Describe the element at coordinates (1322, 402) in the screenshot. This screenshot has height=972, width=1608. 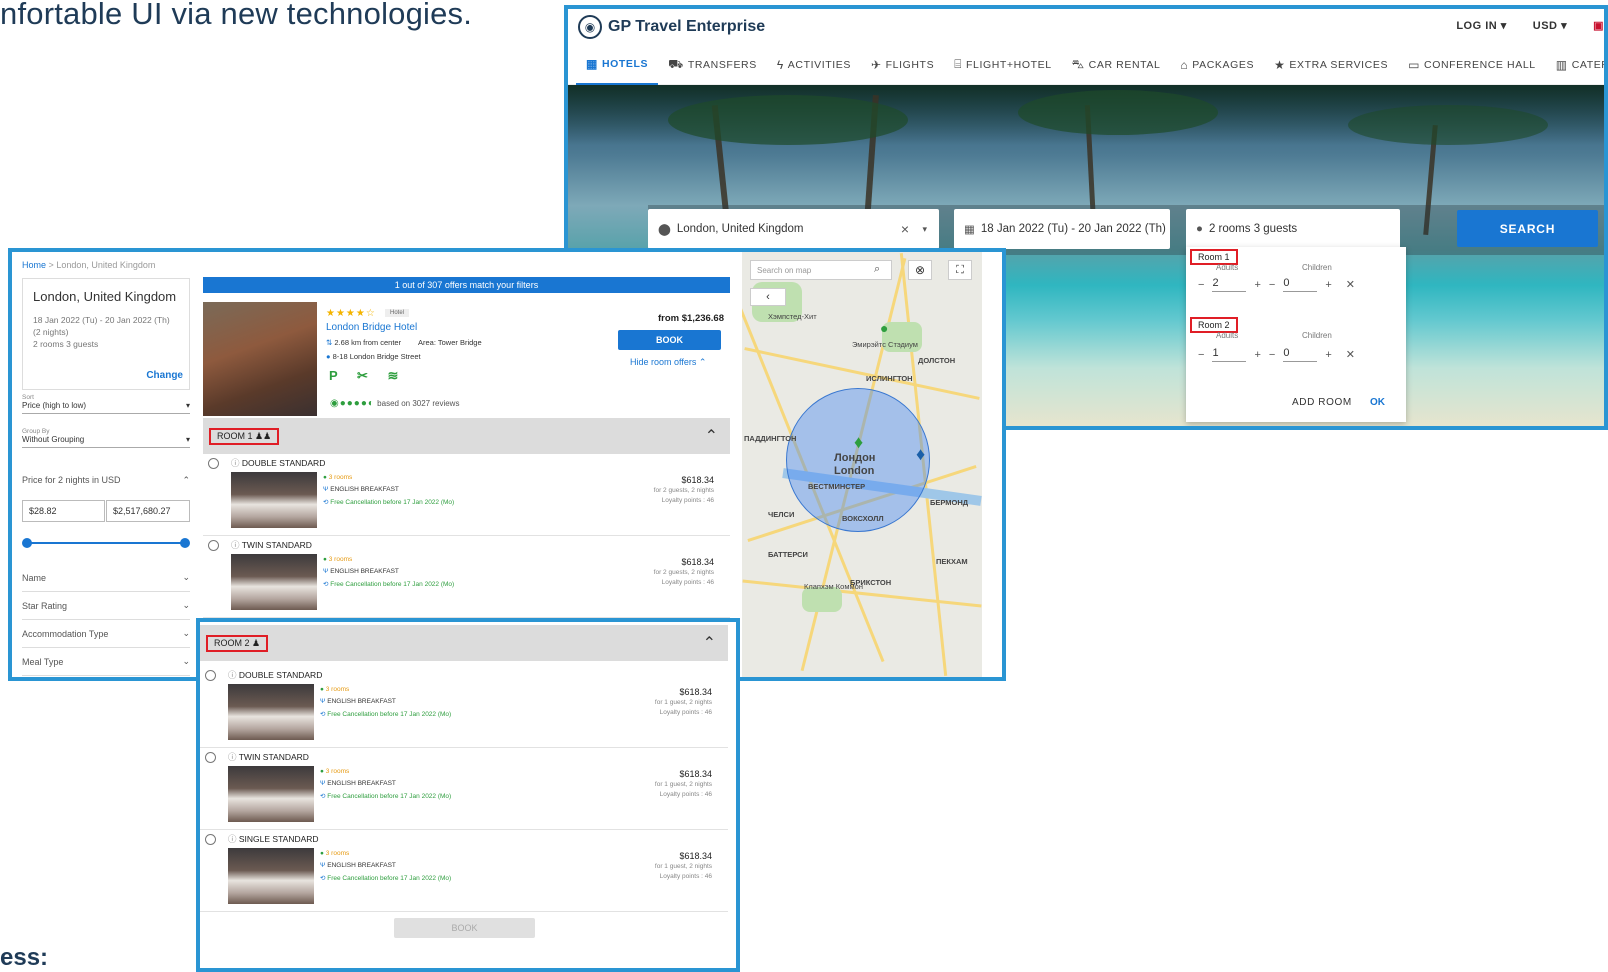
I see `add-room-button: ADD ROOM` at that location.